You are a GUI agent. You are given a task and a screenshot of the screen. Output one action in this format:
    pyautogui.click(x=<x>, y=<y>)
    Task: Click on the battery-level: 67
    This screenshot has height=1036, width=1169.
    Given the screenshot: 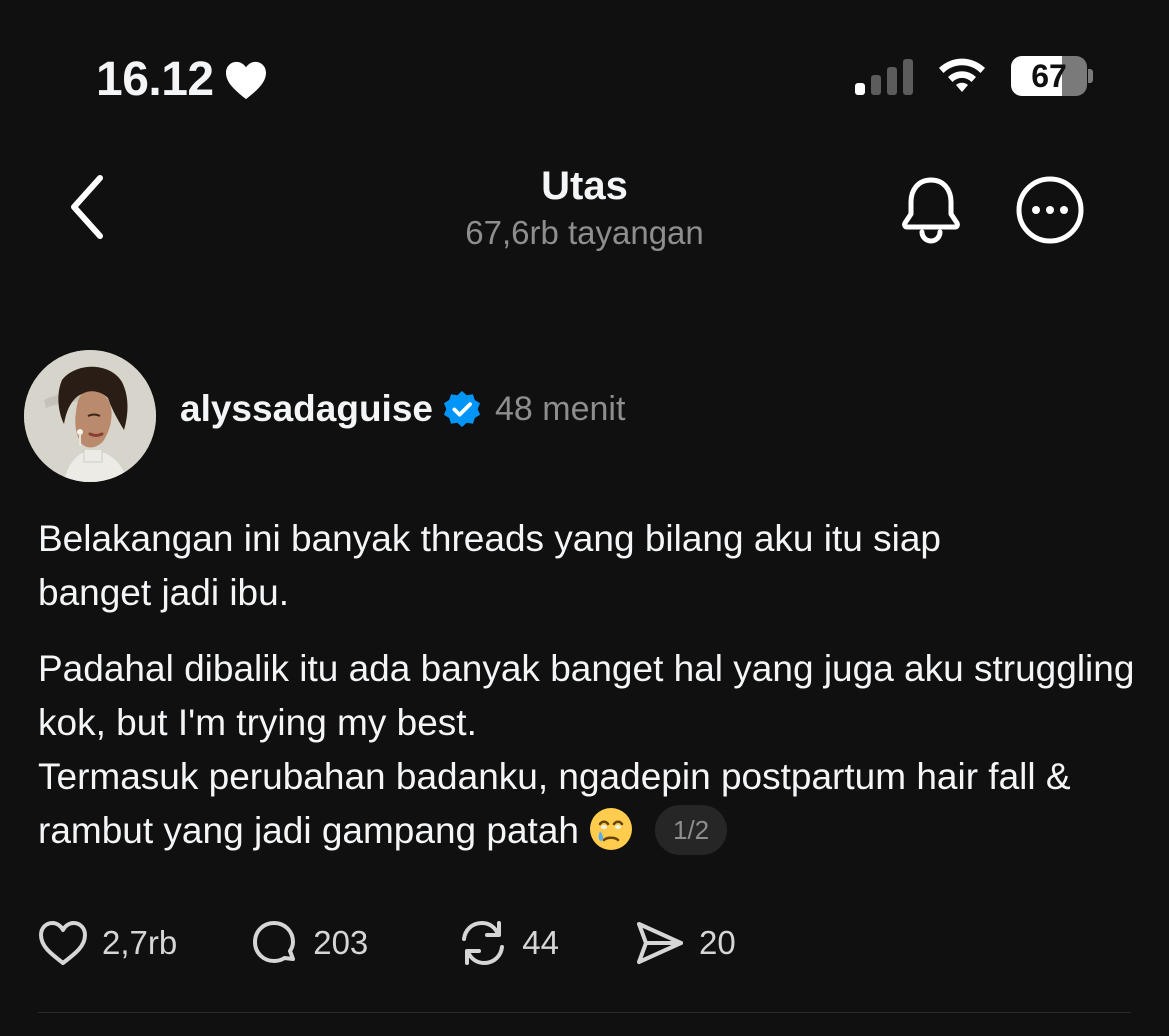 What is the action you would take?
    pyautogui.click(x=1049, y=75)
    